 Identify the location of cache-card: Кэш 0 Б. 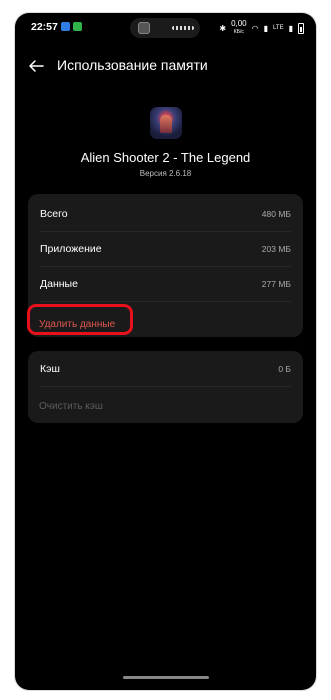
(165, 387).